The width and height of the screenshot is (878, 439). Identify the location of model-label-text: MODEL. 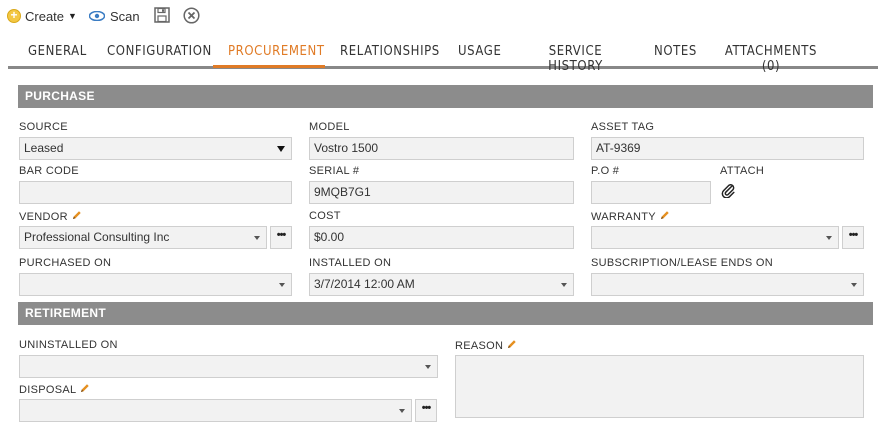
(329, 127).